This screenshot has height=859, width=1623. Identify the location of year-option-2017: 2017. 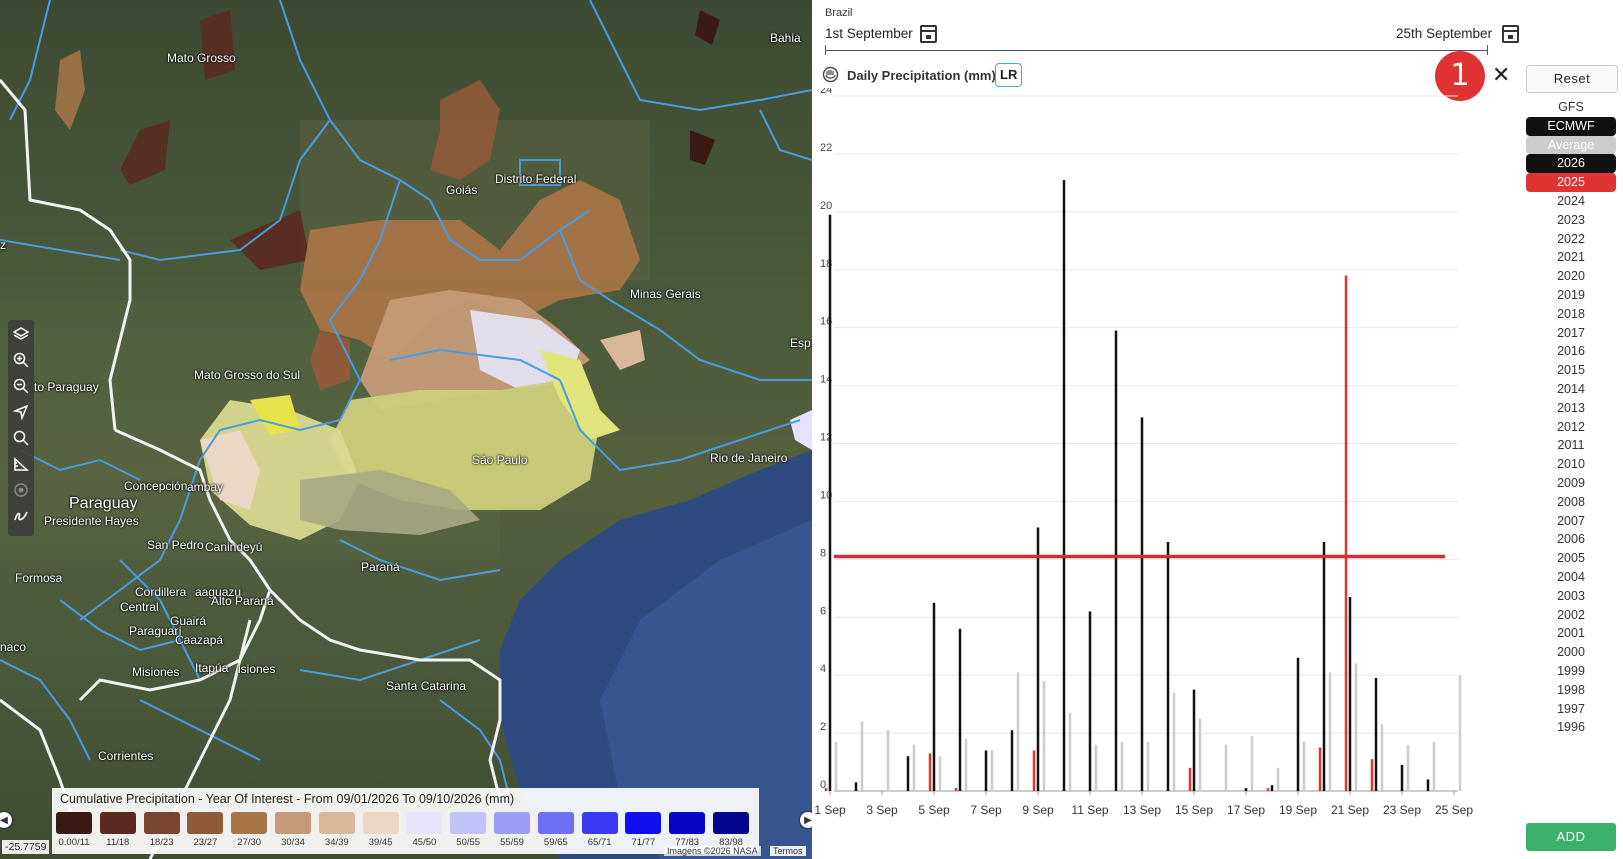
(1571, 333).